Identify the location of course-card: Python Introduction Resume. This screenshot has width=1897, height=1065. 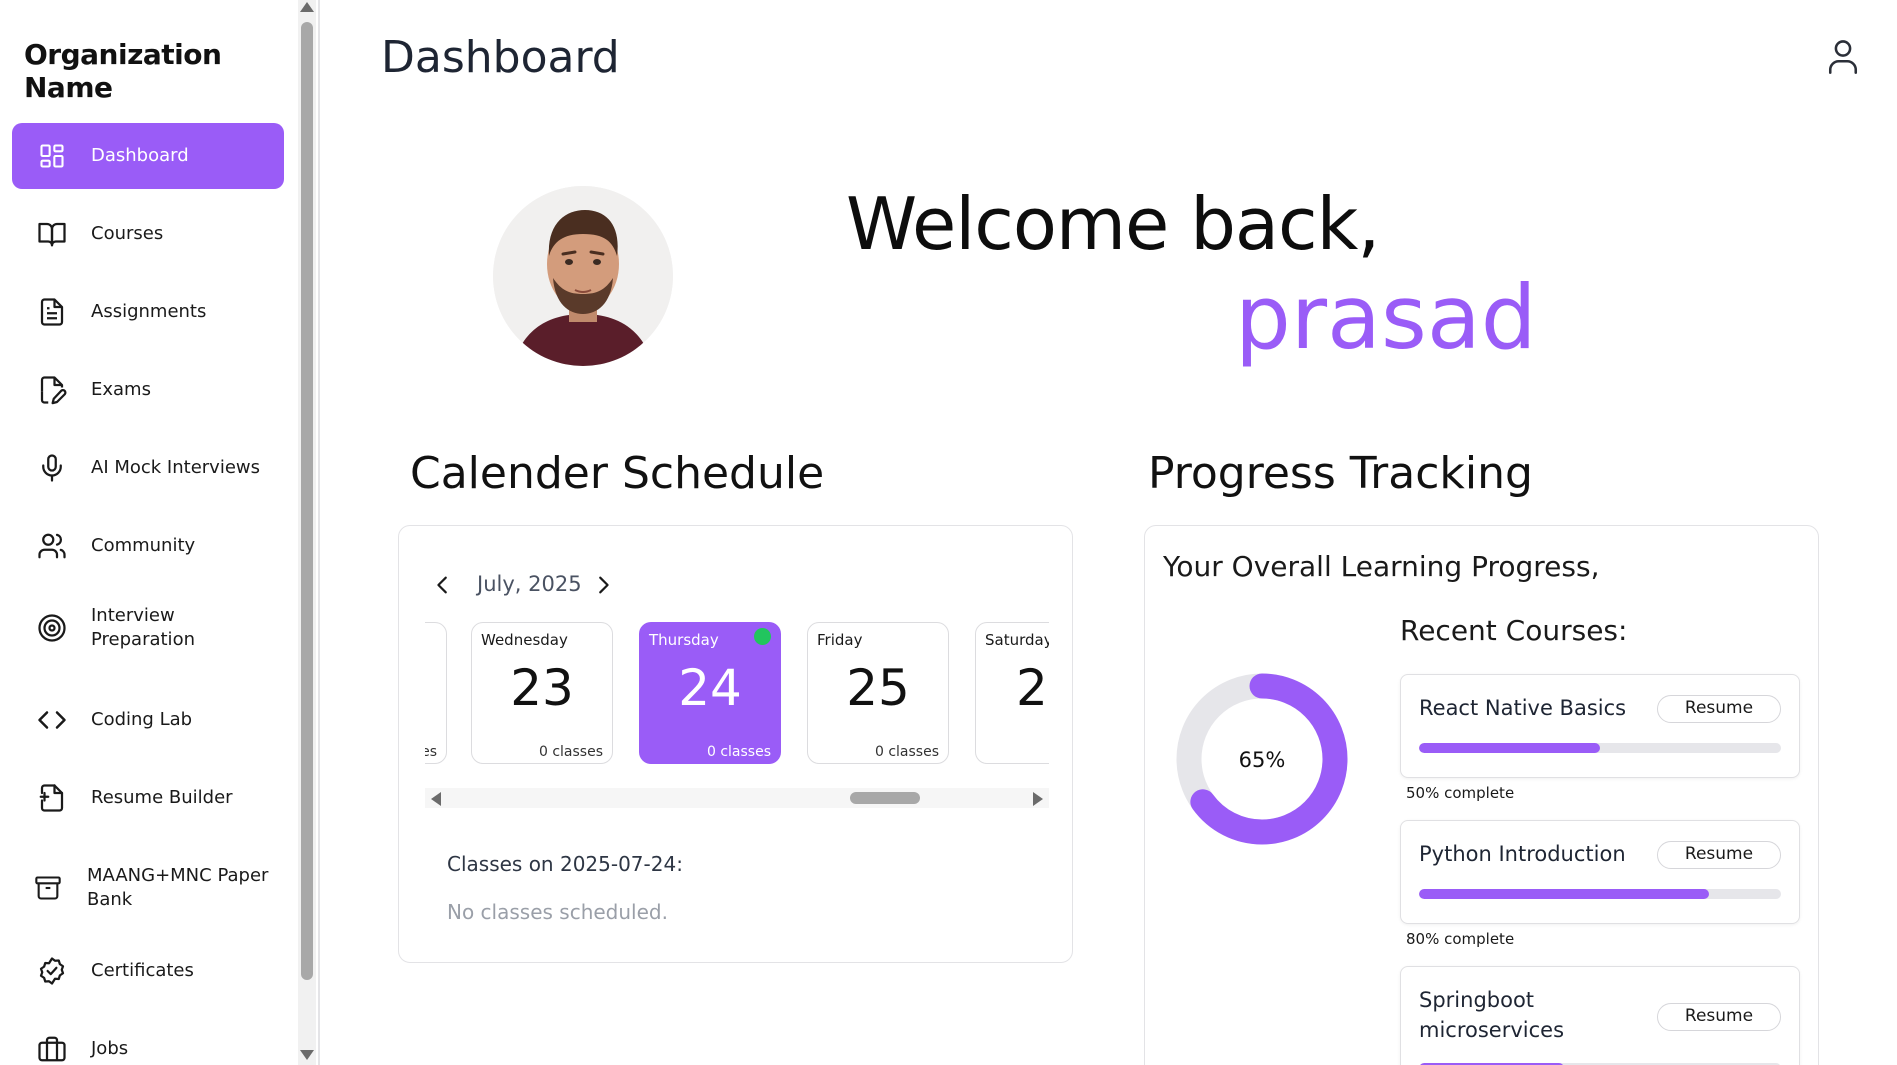
(1600, 872).